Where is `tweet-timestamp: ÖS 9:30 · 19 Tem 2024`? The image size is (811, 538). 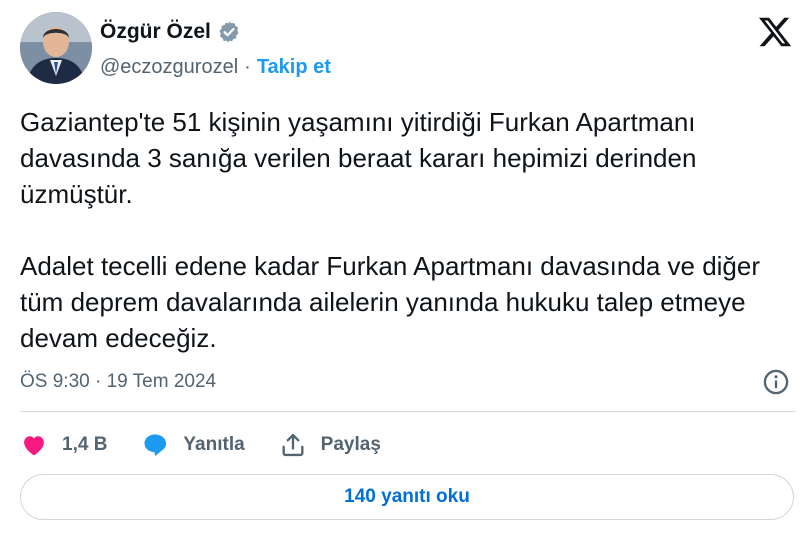
tweet-timestamp: ÖS 9:30 · 19 Tem 2024 is located at coordinates (118, 382).